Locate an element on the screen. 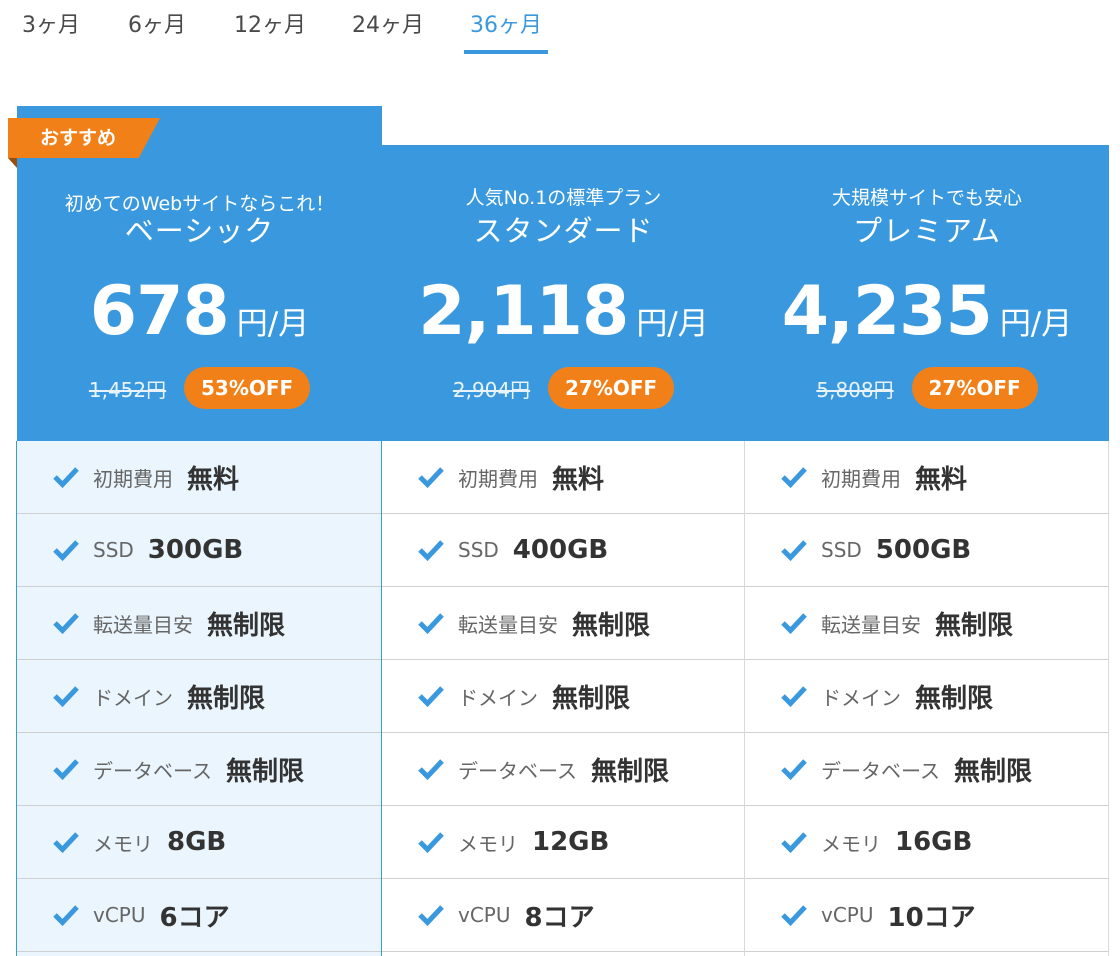 The image size is (1120, 956). feature-value: 8コア is located at coordinates (559, 917).